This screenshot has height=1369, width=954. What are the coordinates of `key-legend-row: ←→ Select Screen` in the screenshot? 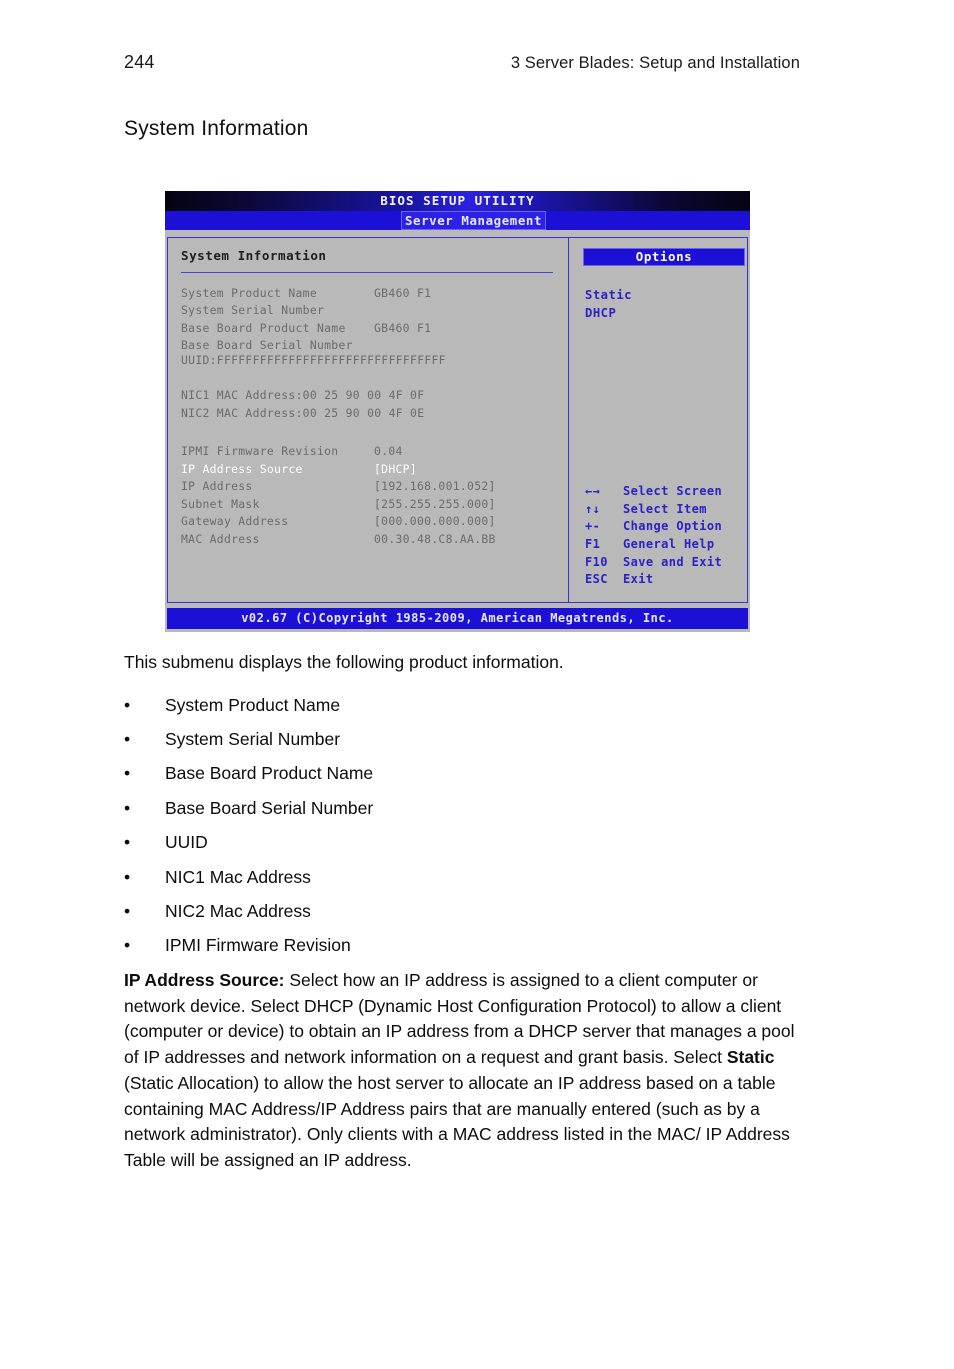 It's located at (653, 491).